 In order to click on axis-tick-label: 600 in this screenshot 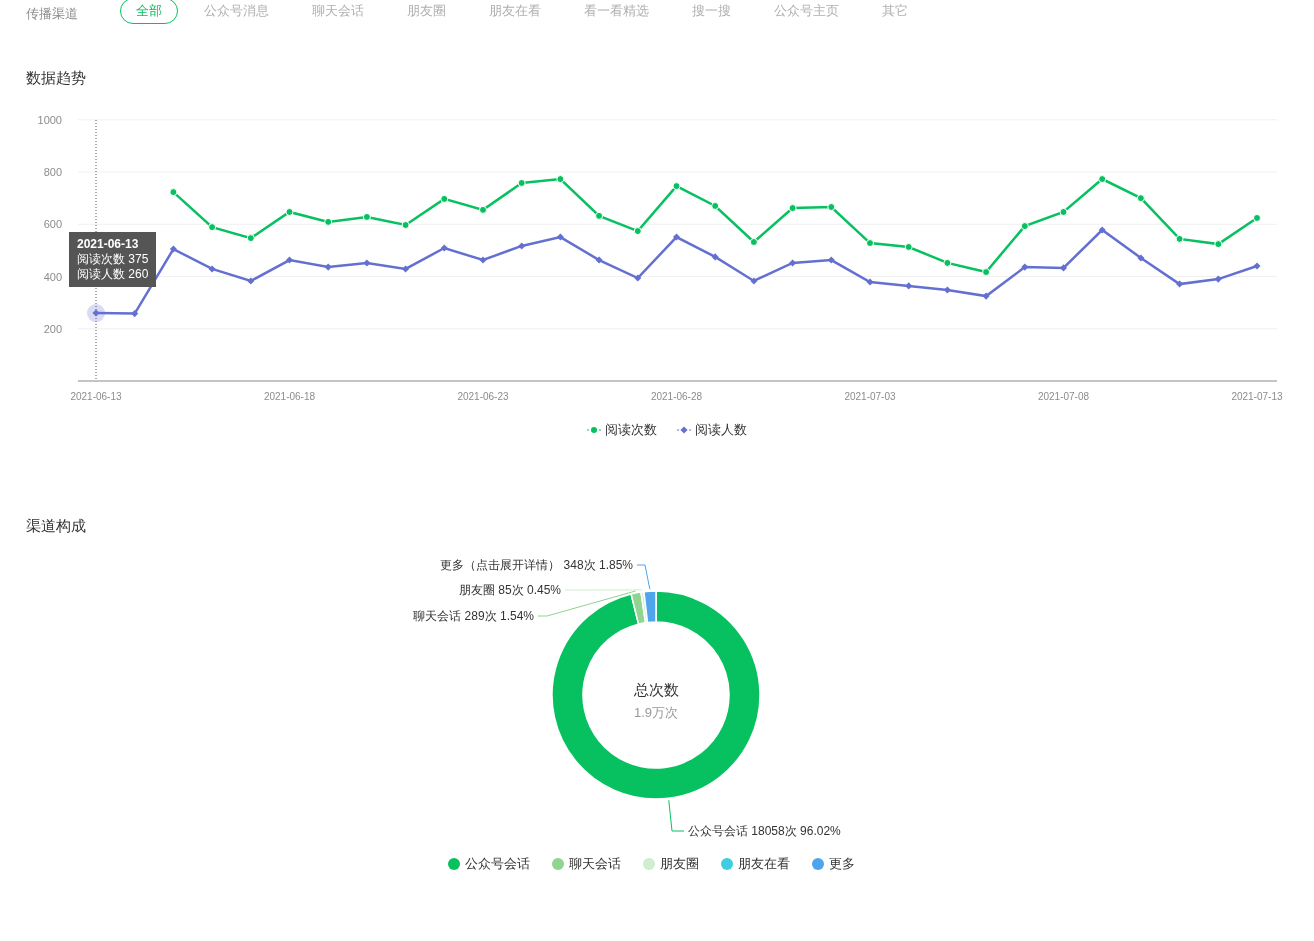, I will do `click(52, 224)`.